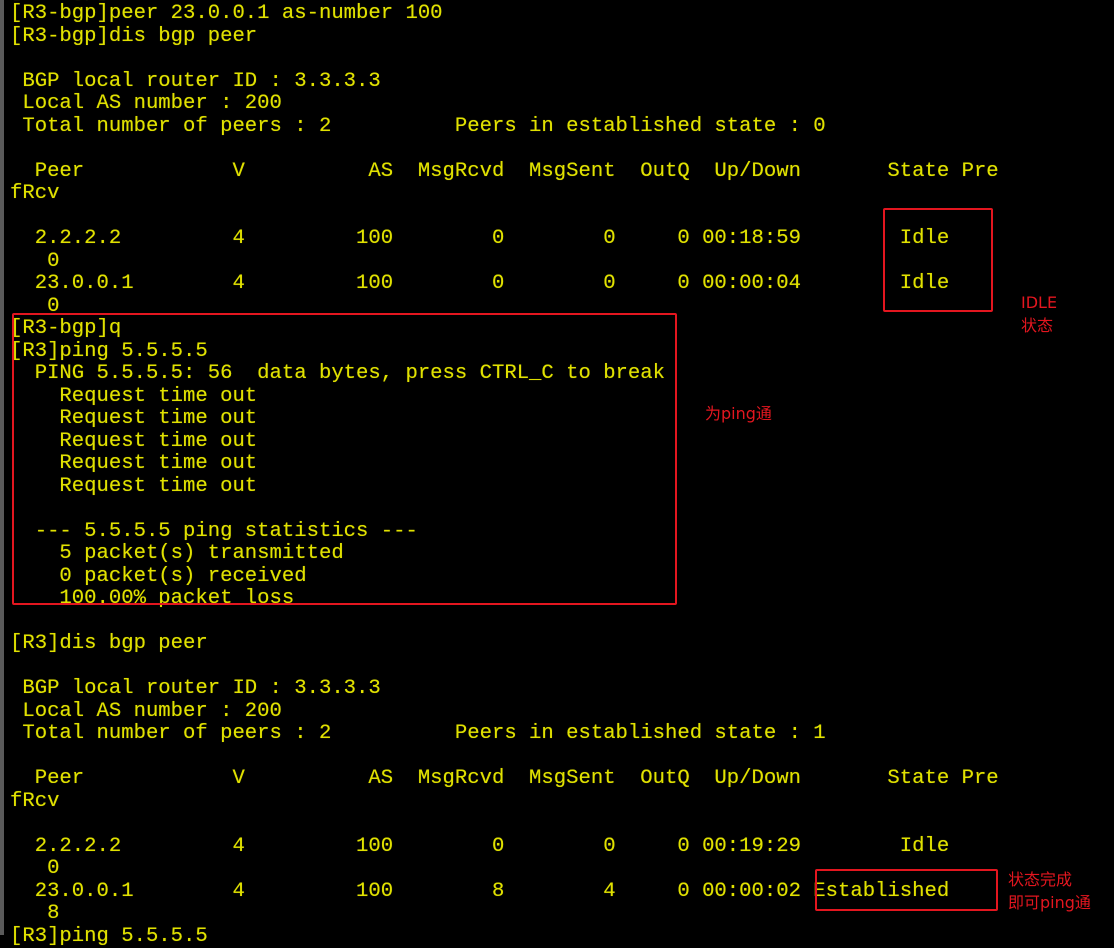 This screenshot has width=1114, height=948. What do you see at coordinates (480, 283) in the screenshot?
I see `terminal-line: 23.0.0.1 4 100 0 0 0 00:00:04 Idle` at bounding box center [480, 283].